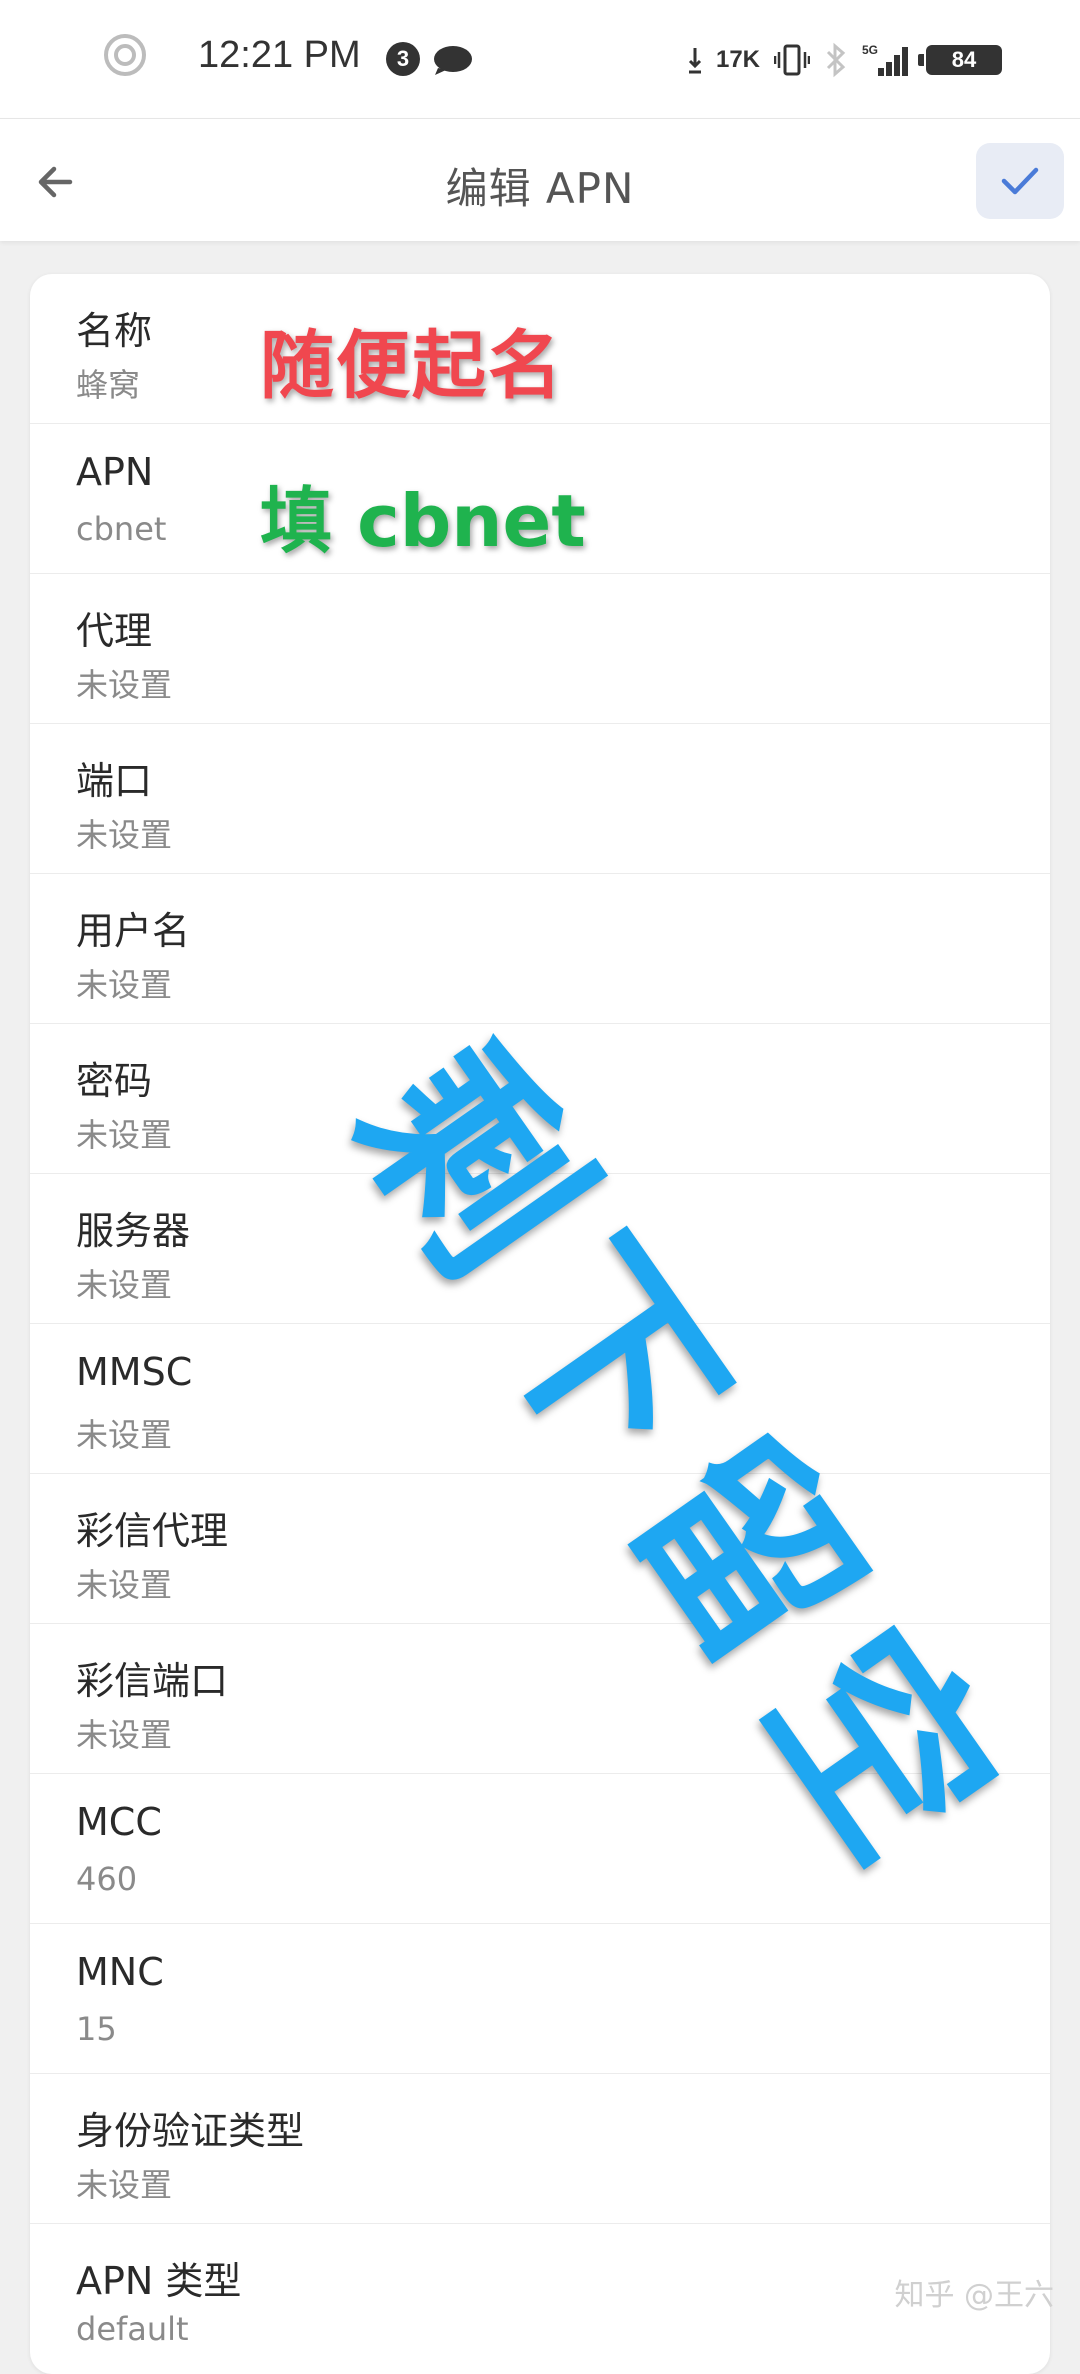 Image resolution: width=1080 pixels, height=2374 pixels. I want to click on signal-5g-icon: 5G, so click(885, 59).